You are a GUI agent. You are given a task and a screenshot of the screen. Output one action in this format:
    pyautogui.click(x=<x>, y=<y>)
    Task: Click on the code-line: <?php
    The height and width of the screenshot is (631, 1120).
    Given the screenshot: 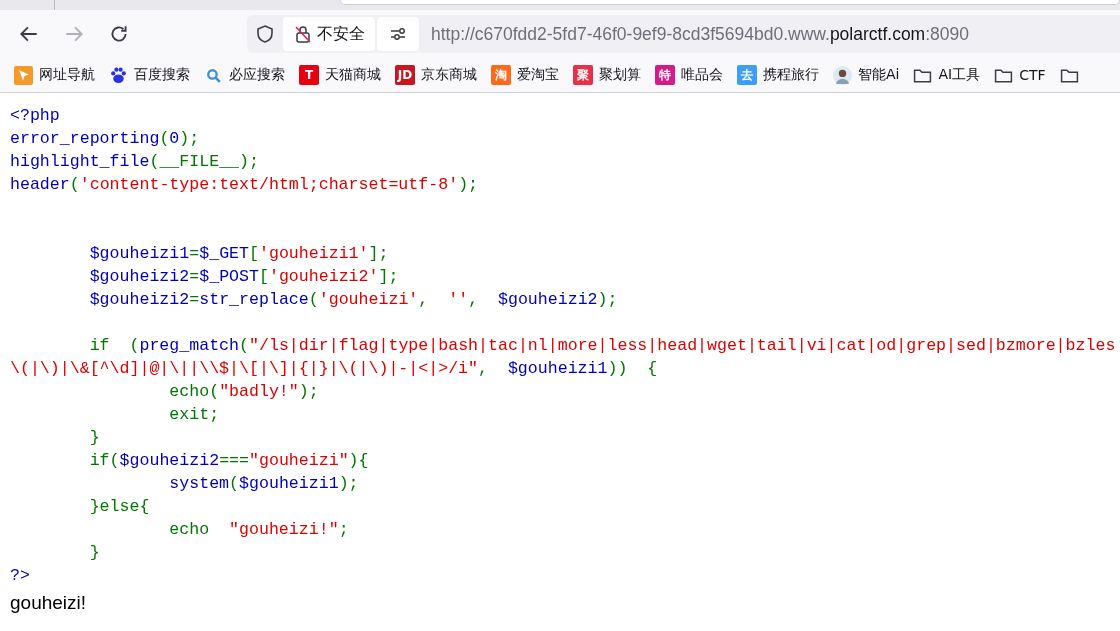 What is the action you would take?
    pyautogui.click(x=35, y=116)
    